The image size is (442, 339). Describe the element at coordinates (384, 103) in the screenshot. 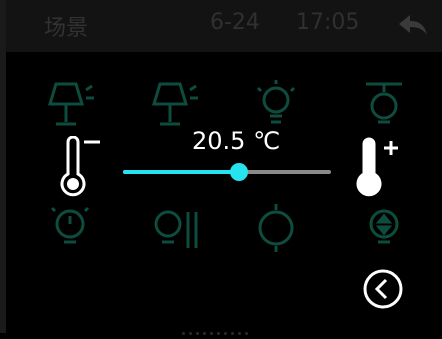

I see `ceiling-light-icon` at that location.